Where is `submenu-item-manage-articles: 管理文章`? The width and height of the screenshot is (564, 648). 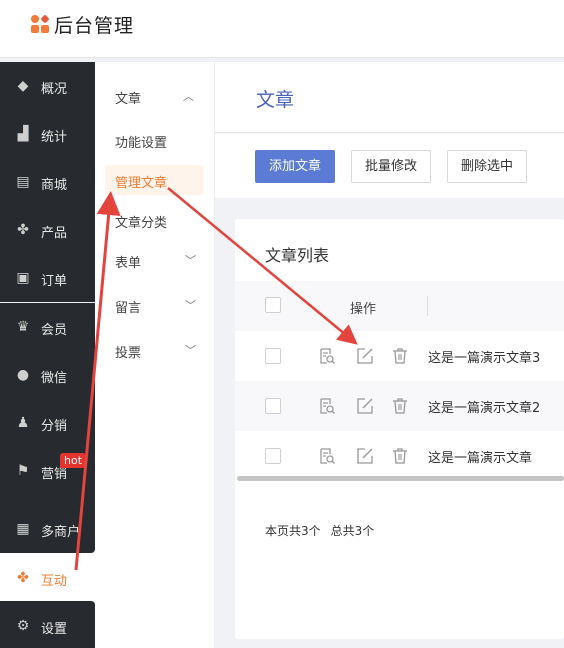 submenu-item-manage-articles: 管理文章 is located at coordinates (141, 181).